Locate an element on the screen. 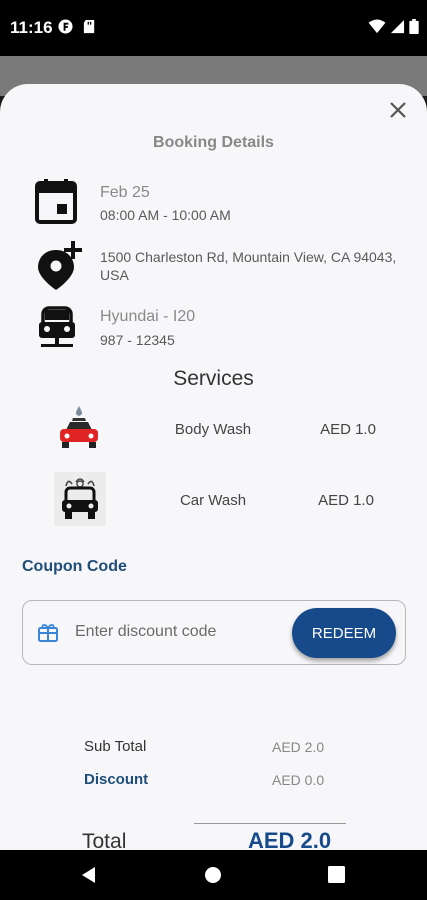  discount-value: AED 0.0 is located at coordinates (298, 780).